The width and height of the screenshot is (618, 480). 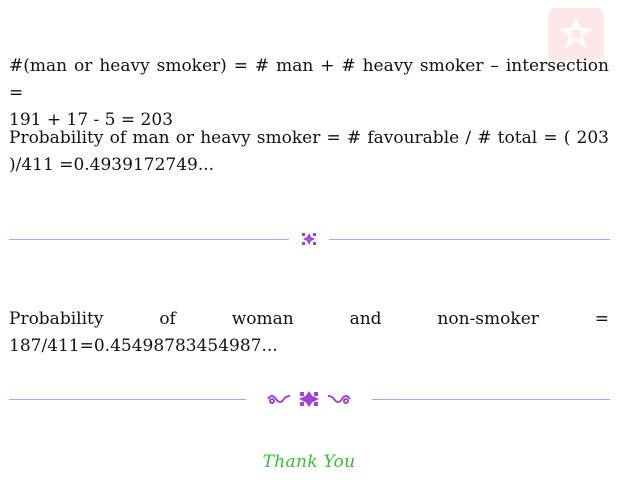 I want to click on section-divider, so click(x=309, y=239).